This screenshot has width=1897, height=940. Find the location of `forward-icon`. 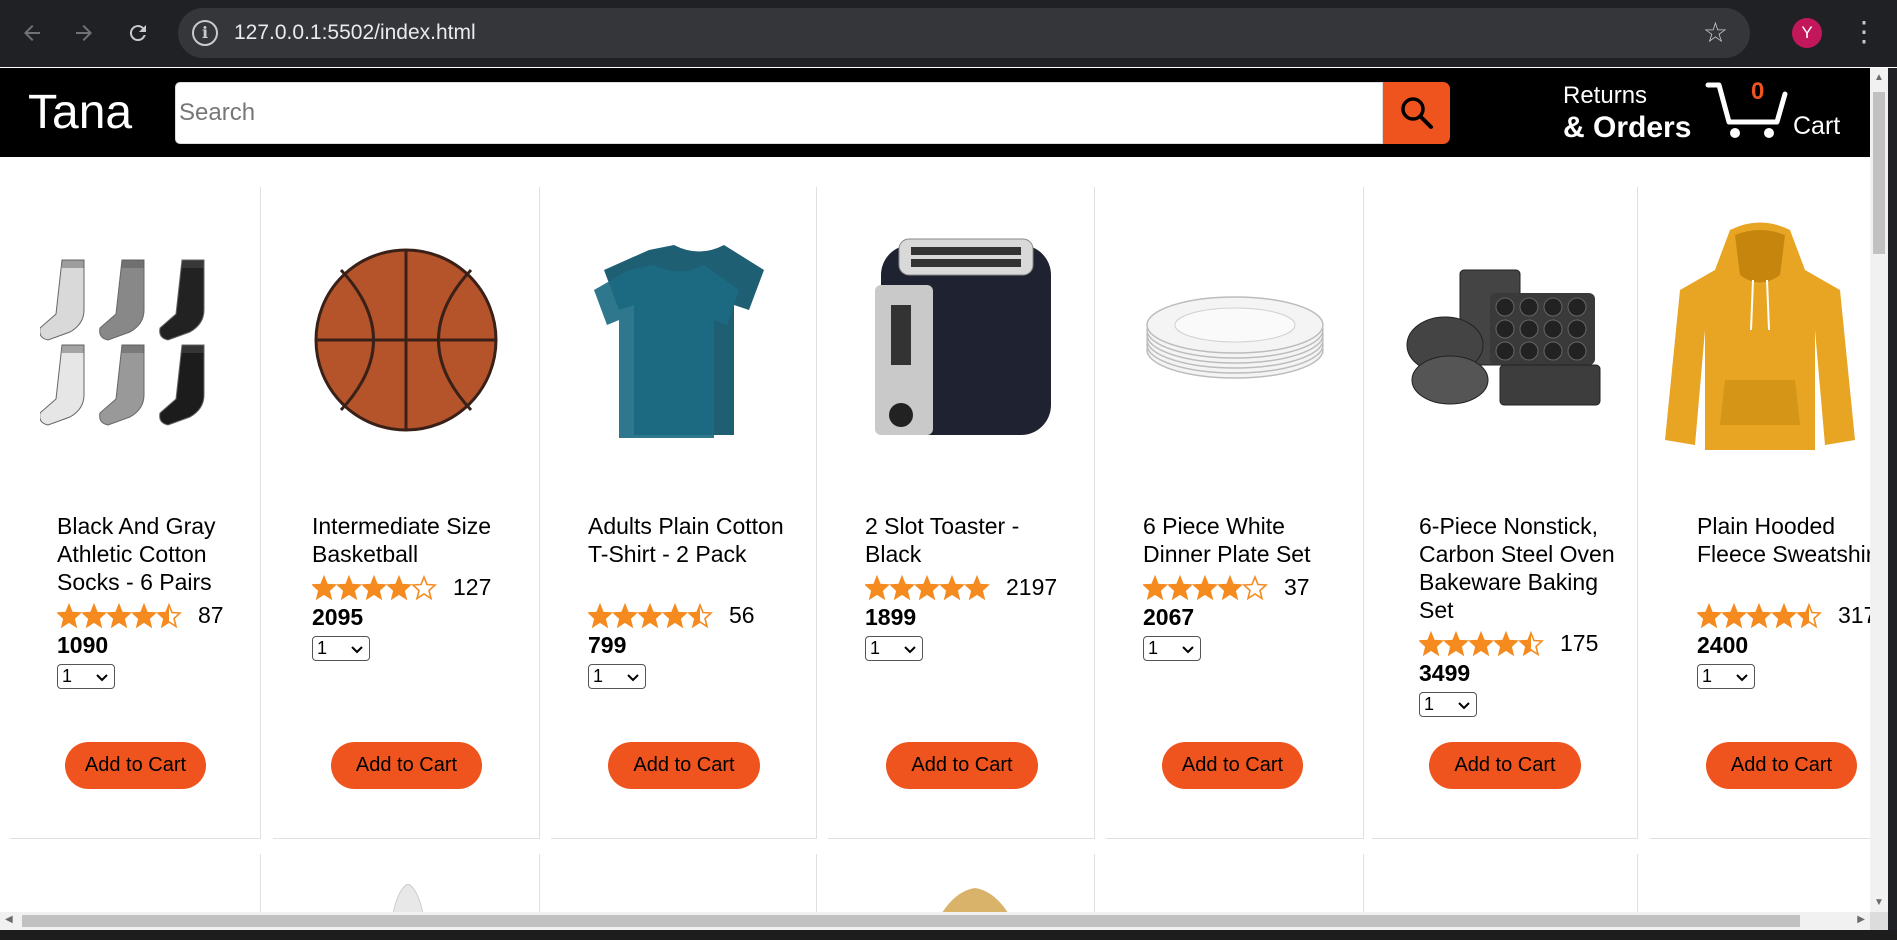

forward-icon is located at coordinates (84, 33).